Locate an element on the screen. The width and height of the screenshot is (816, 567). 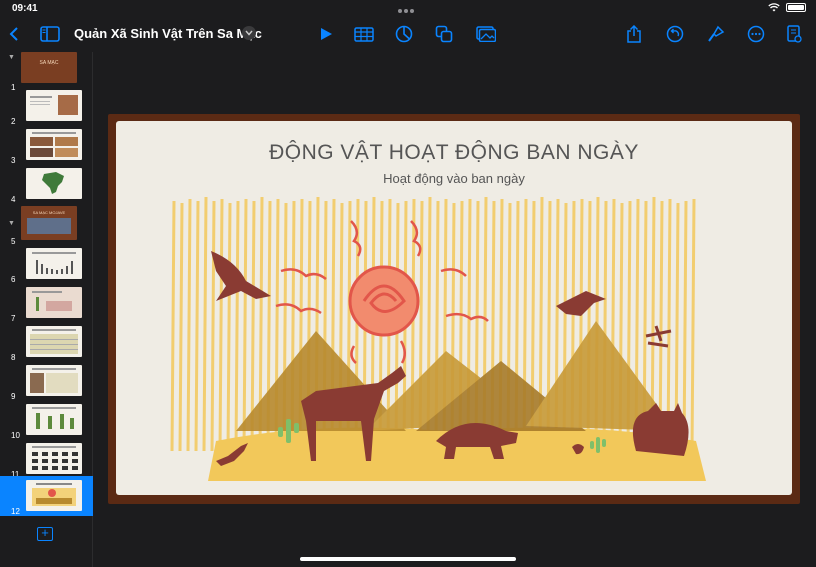
undo-icon is located at coordinates (675, 34).